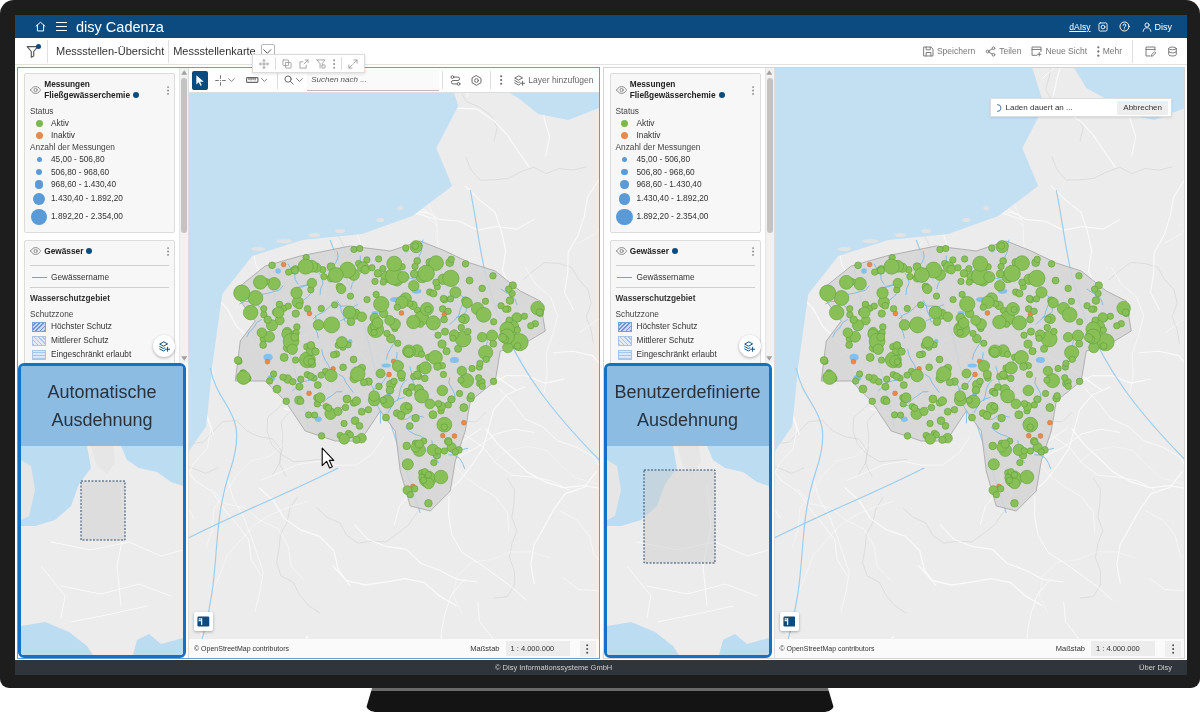 This screenshot has height=712, width=1200. What do you see at coordinates (221, 80) in the screenshot?
I see `crosshair-icon` at bounding box center [221, 80].